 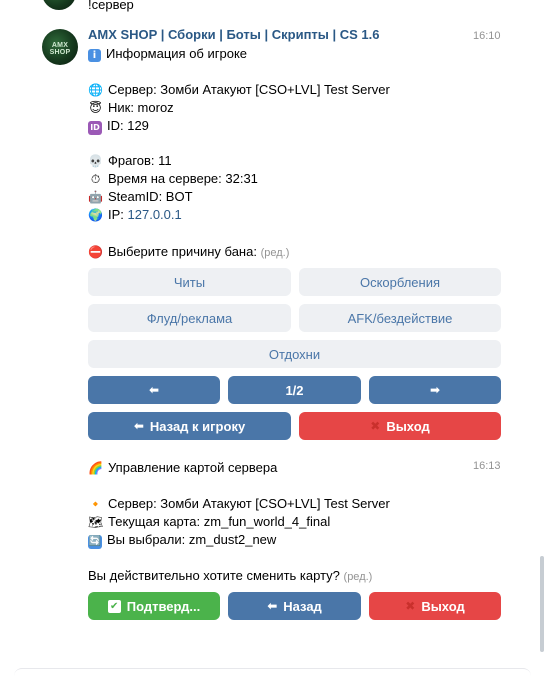 What do you see at coordinates (95, 179) in the screenshot?
I see `stopwatch-icon: ⏱` at bounding box center [95, 179].